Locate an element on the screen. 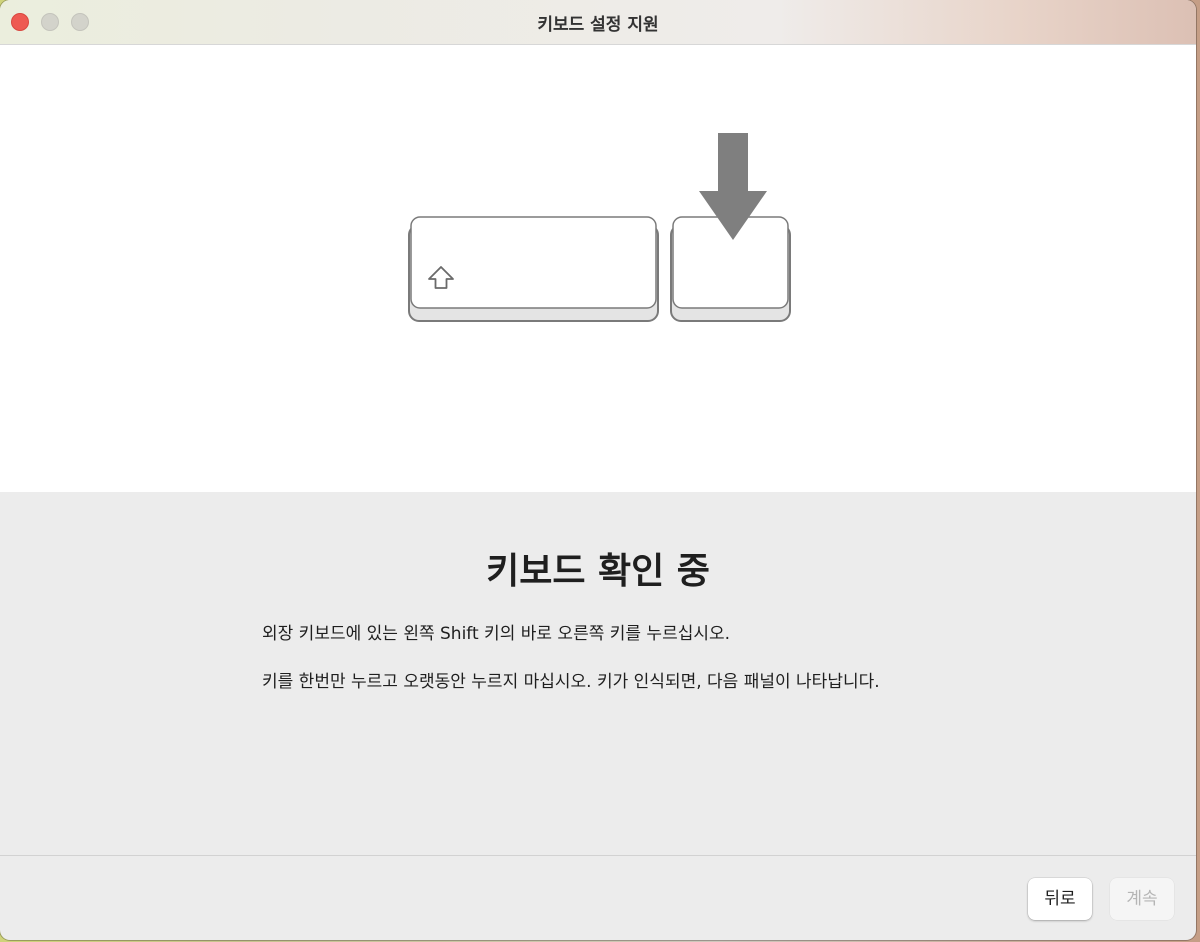  continue-button: 계속 is located at coordinates (1142, 899).